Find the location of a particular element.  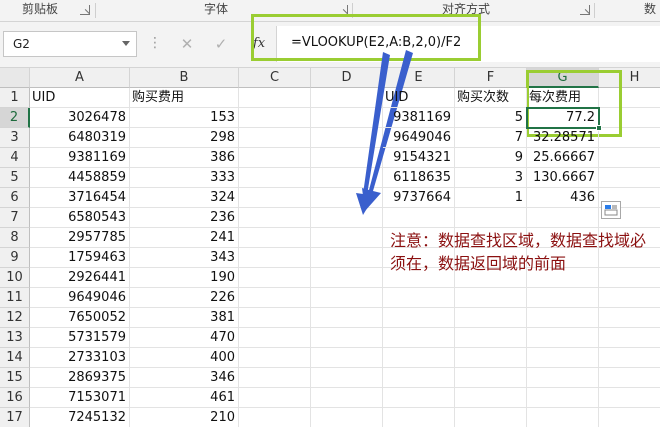

cell-g6: 436 is located at coordinates (563, 198).